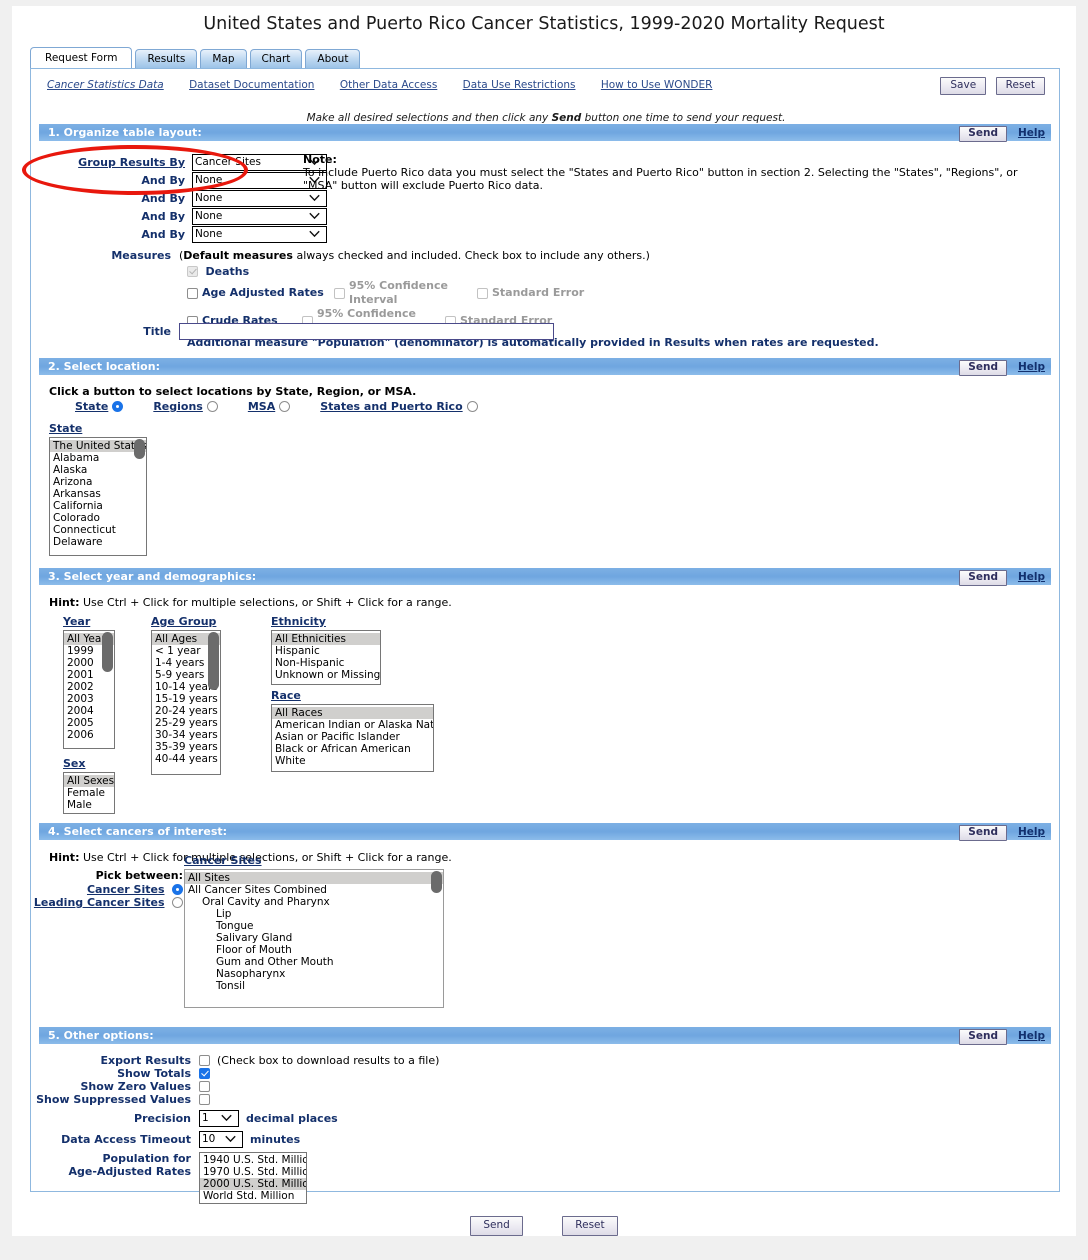 This screenshot has width=1088, height=1260. What do you see at coordinates (259, 198) in the screenshot?
I see `and-by-select-2: None` at bounding box center [259, 198].